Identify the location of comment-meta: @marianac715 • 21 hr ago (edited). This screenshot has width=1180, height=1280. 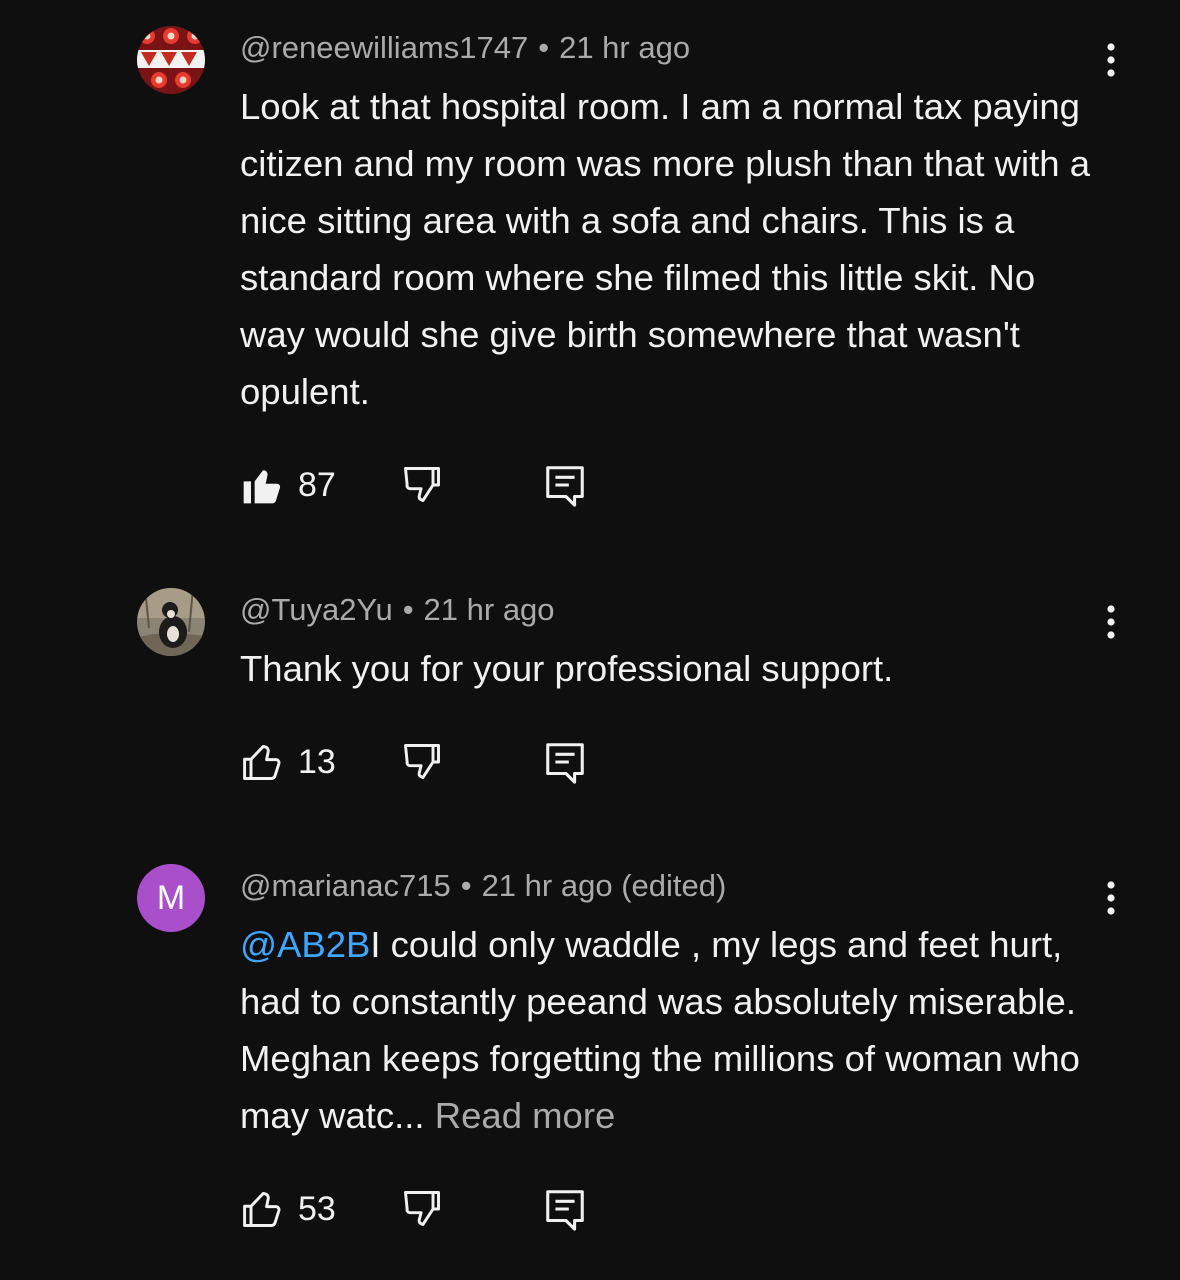
(483, 886).